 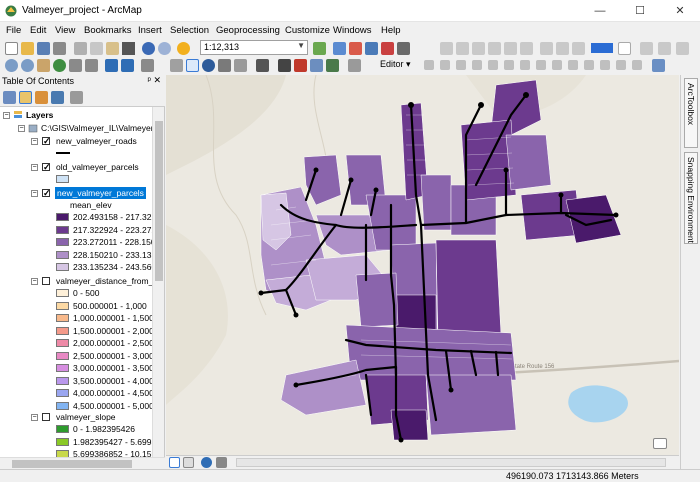 I want to click on toc-window-icon, so click(x=339, y=48).